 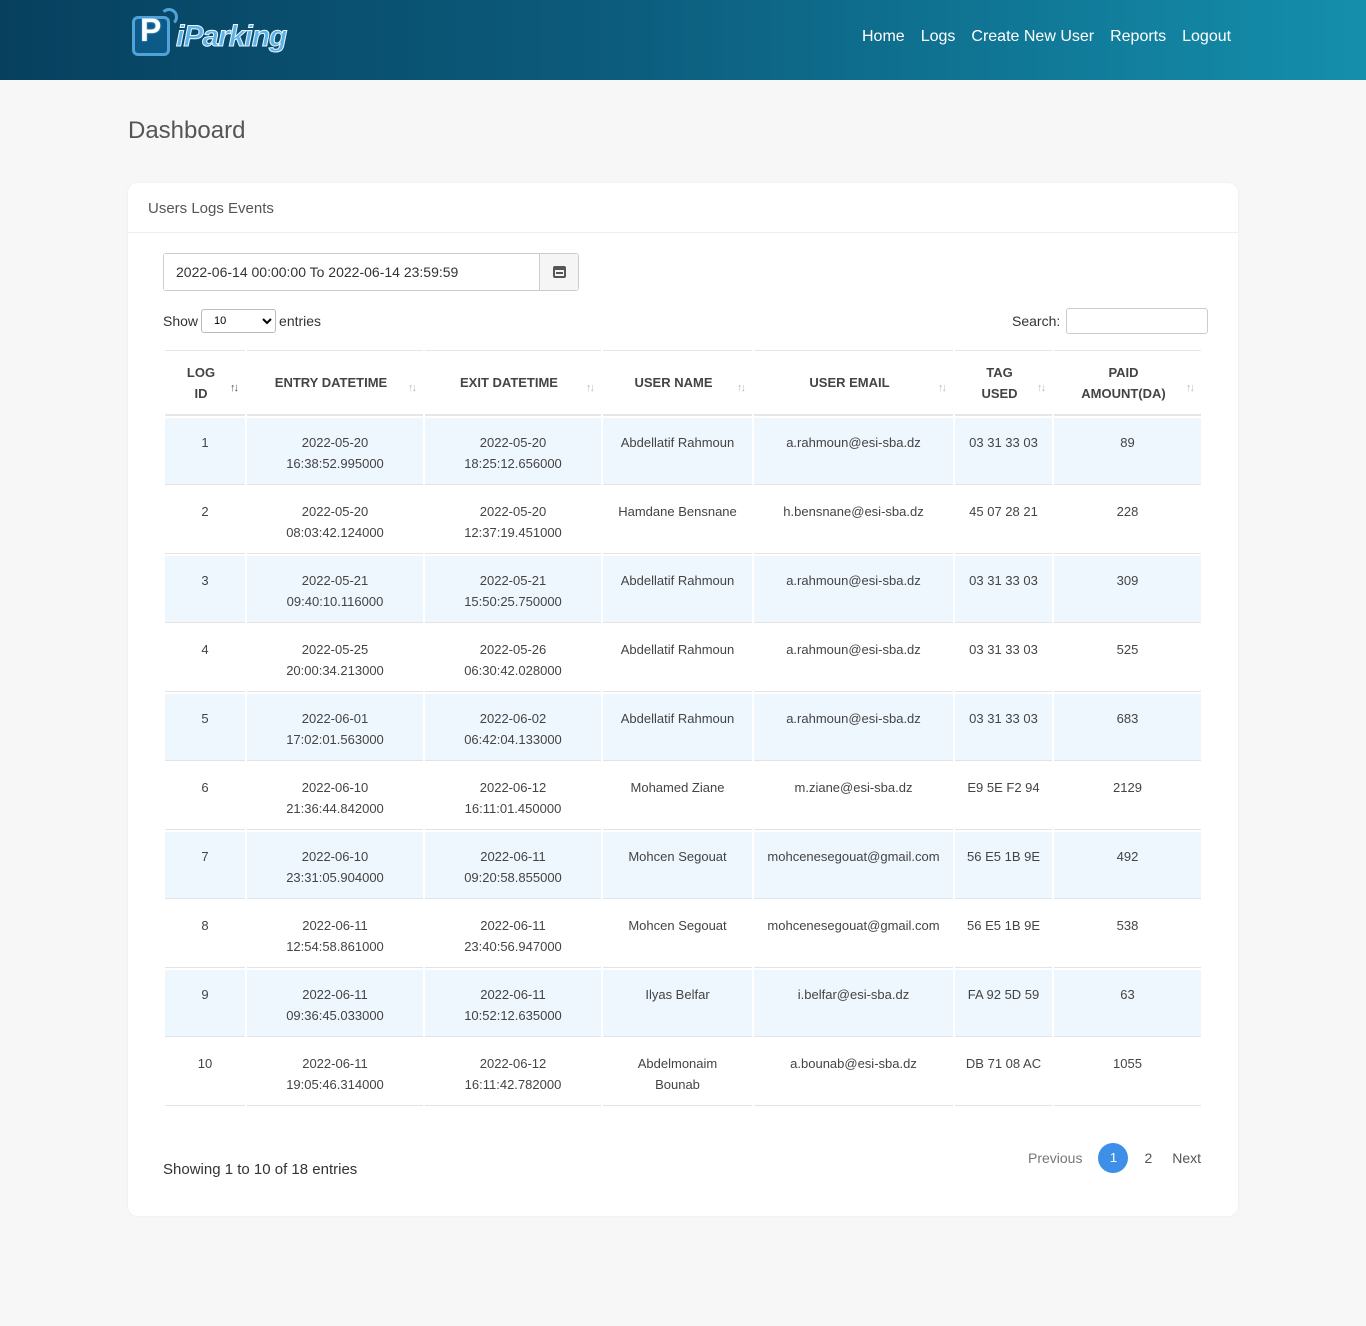 What do you see at coordinates (683, 208) in the screenshot?
I see `card-title: Users Logs Events` at bounding box center [683, 208].